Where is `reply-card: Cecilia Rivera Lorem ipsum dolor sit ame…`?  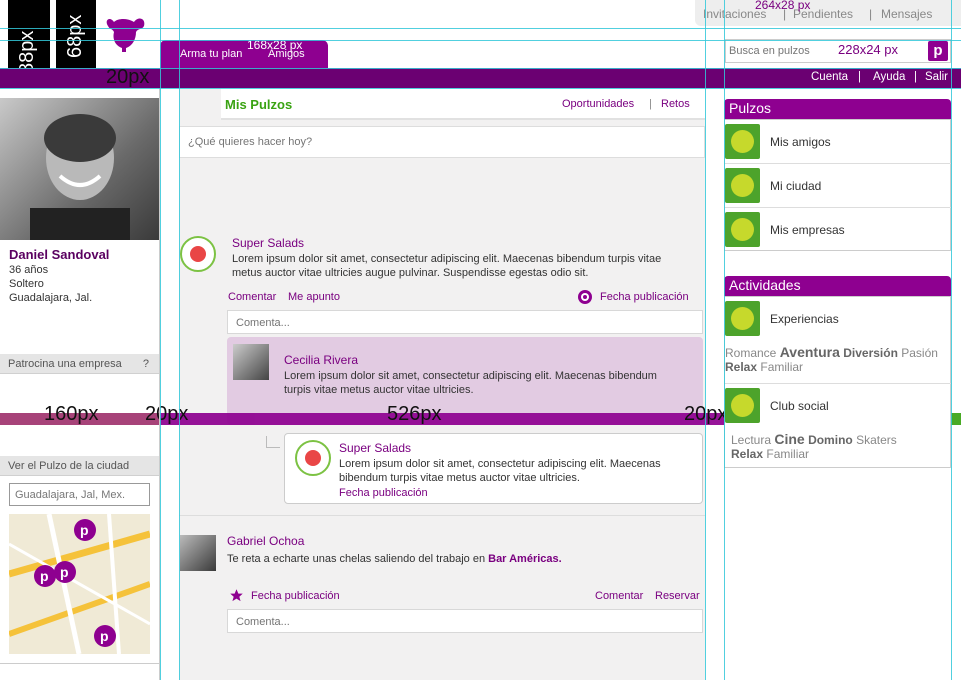
reply-card: Cecilia Rivera Lorem ipsum dolor sit ame… is located at coordinates (465, 381).